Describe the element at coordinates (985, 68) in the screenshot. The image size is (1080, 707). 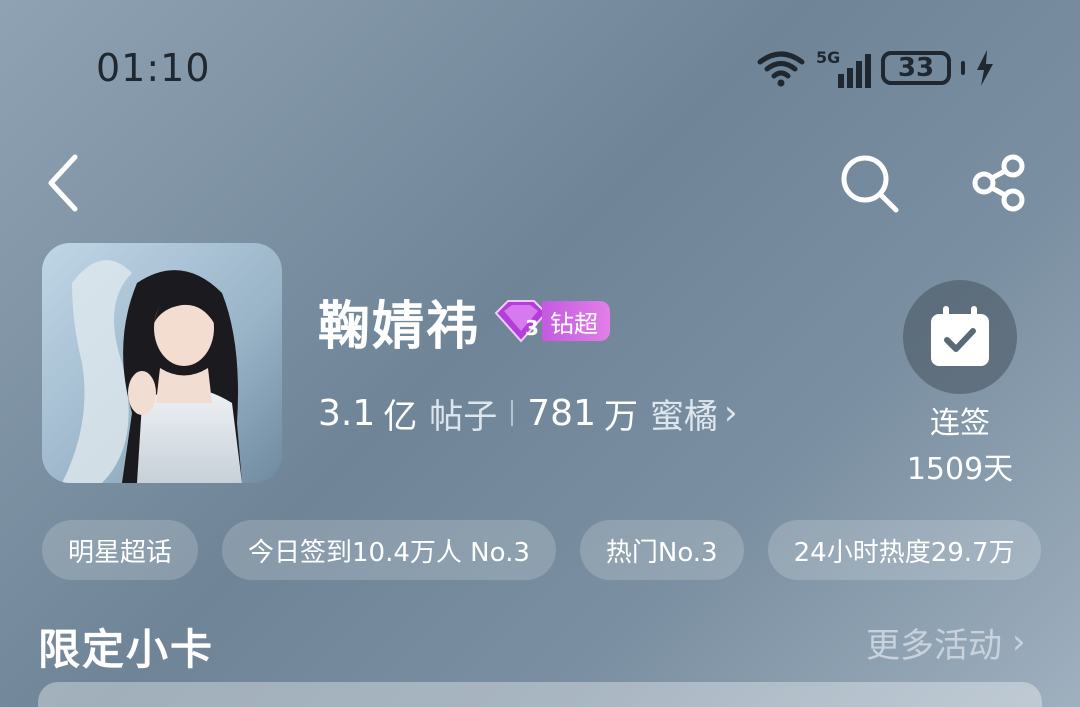
I see `charging-icon` at that location.